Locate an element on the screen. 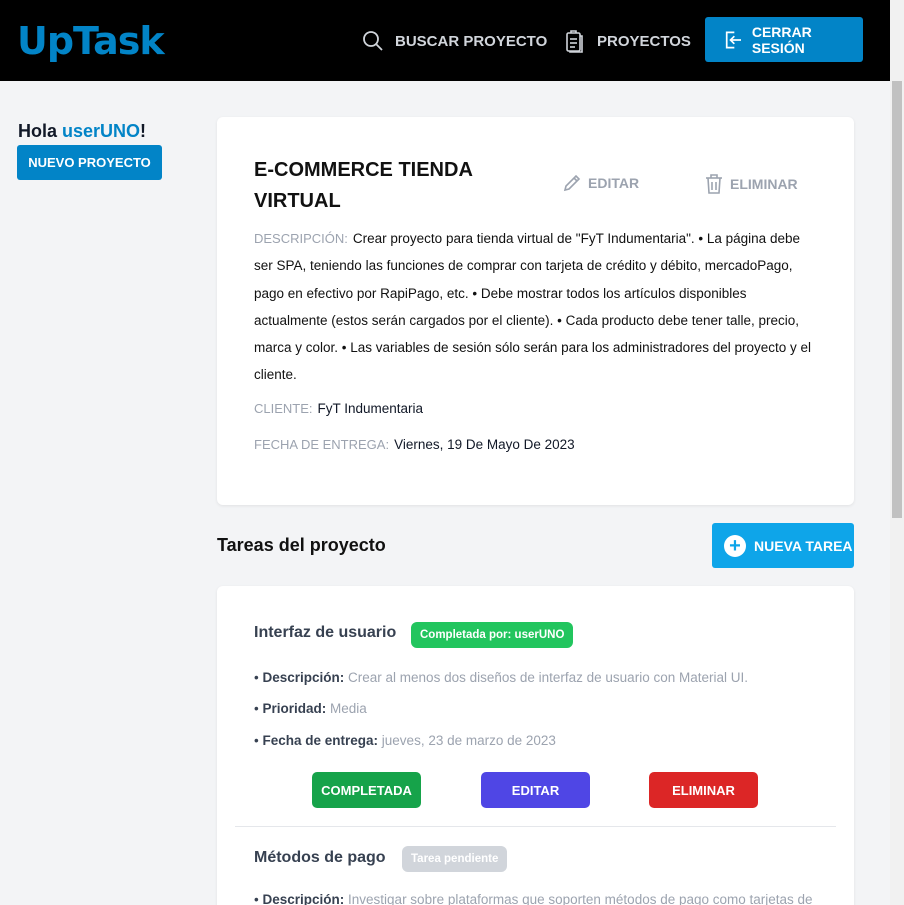 The image size is (904, 905). task-name: Métodos de pago is located at coordinates (320, 857).